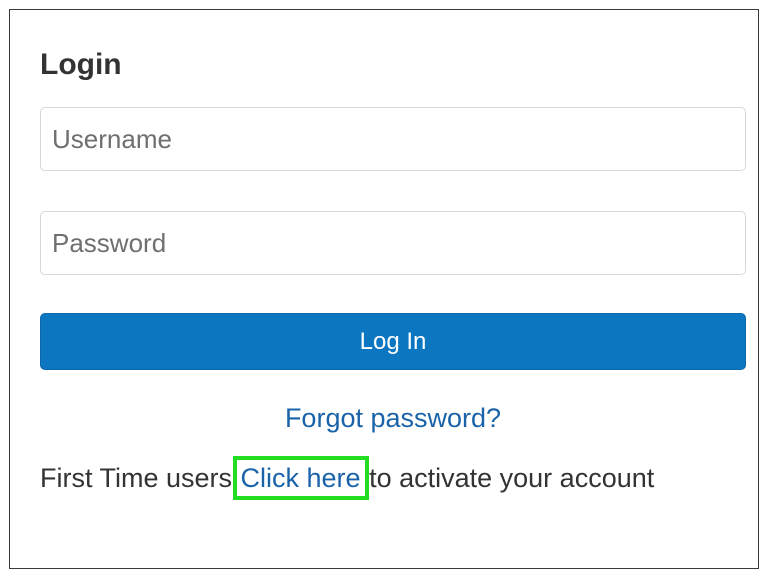  I want to click on login-title: Login, so click(81, 64).